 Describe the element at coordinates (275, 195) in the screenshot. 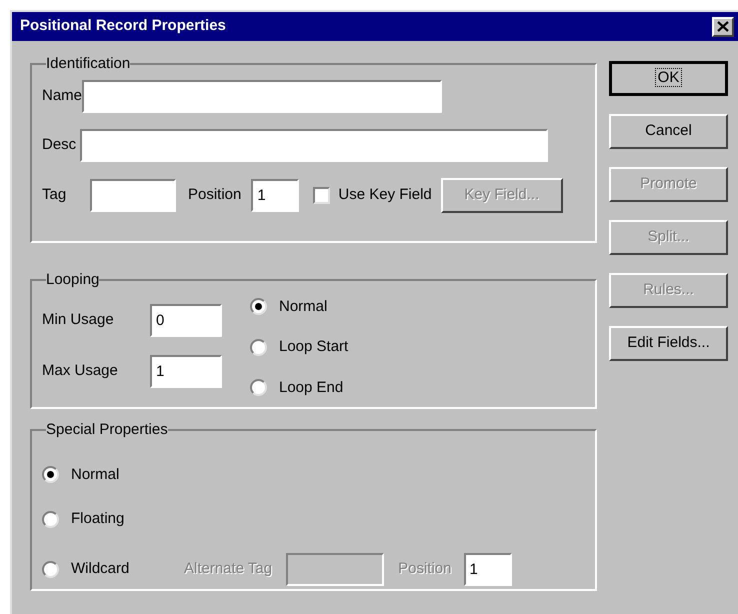

I see `position-field: 1` at that location.